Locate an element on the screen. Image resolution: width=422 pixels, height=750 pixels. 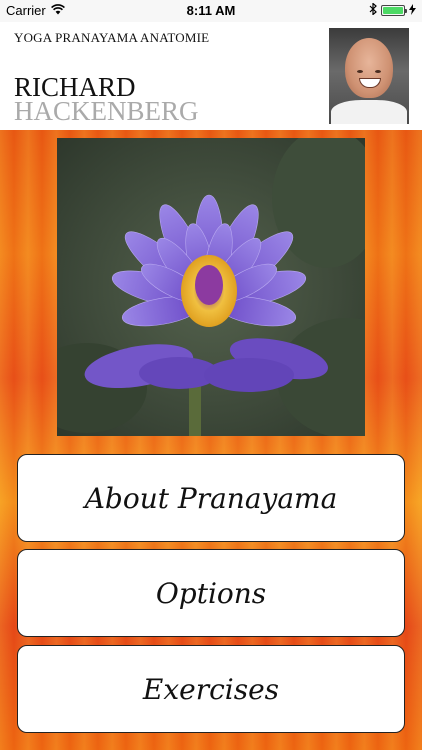
exercises-button: Exercises is located at coordinates (211, 689).